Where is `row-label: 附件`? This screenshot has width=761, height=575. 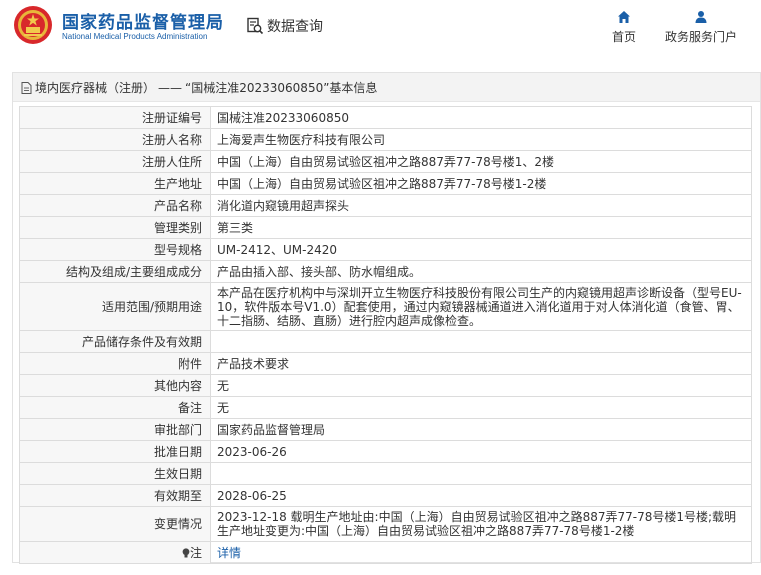
row-label: 附件 is located at coordinates (115, 363).